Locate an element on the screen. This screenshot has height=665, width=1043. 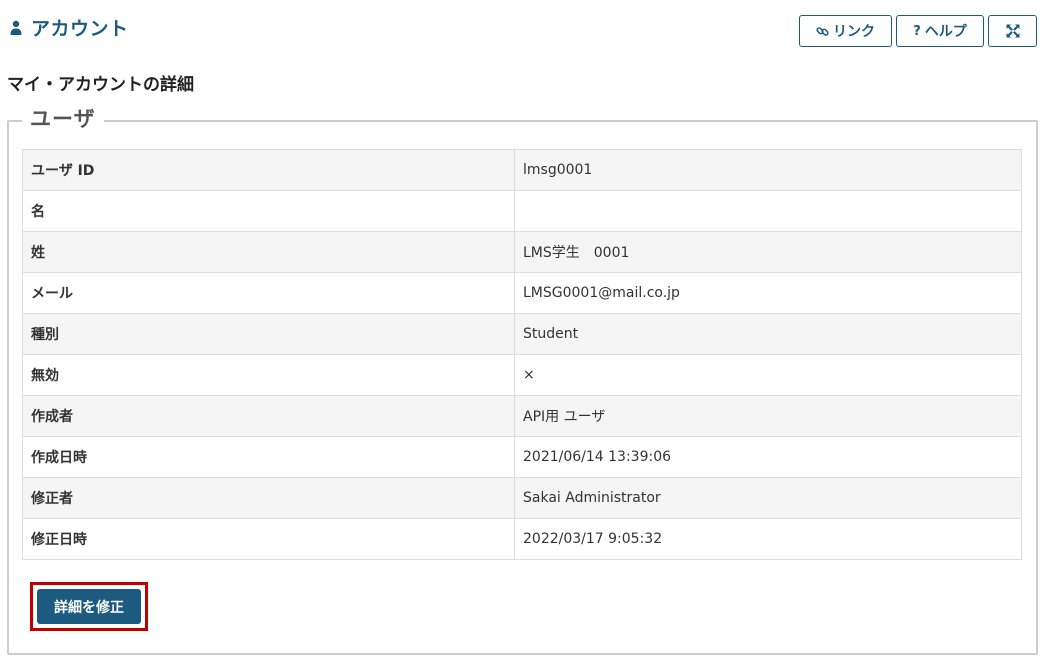
table-row: 姓 LMS学生 0001 is located at coordinates (522, 252).